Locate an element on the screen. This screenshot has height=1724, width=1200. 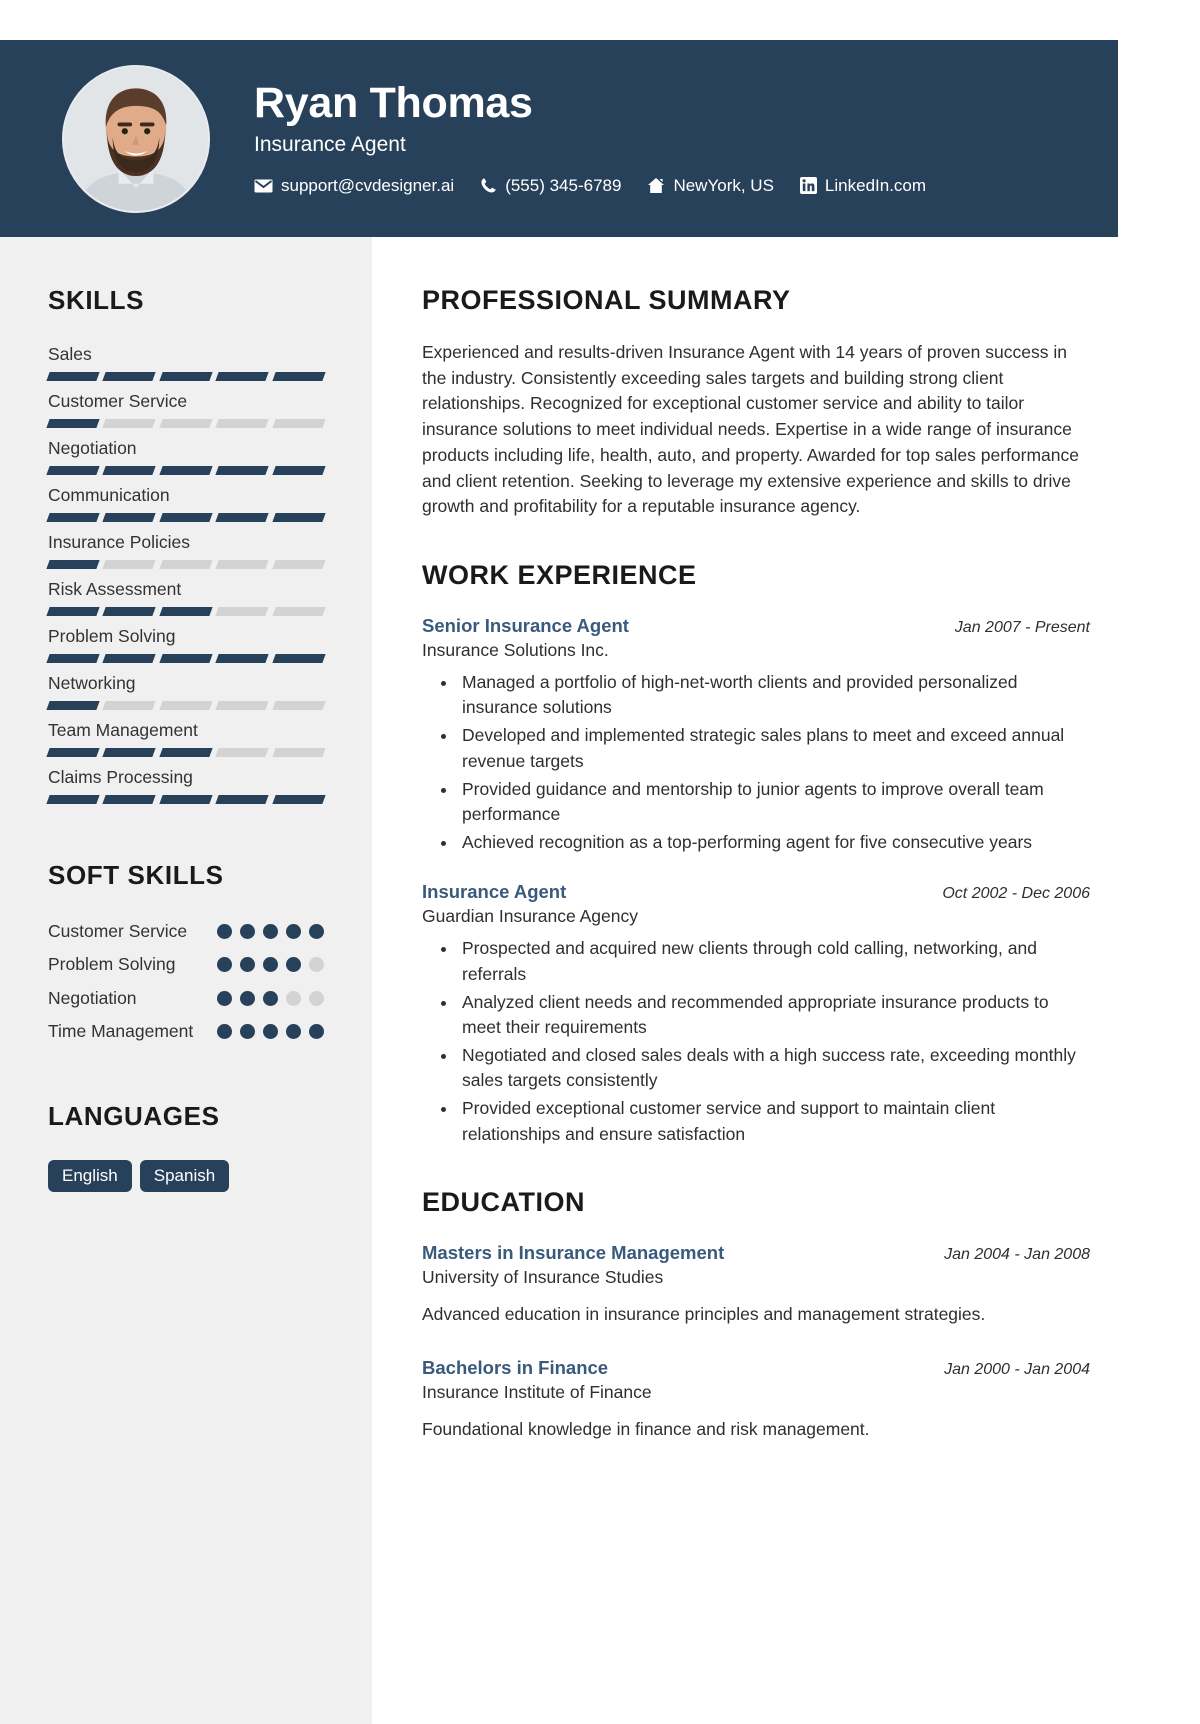
experience-date-range: Jan 2007 - Present is located at coordinates (1022, 628).